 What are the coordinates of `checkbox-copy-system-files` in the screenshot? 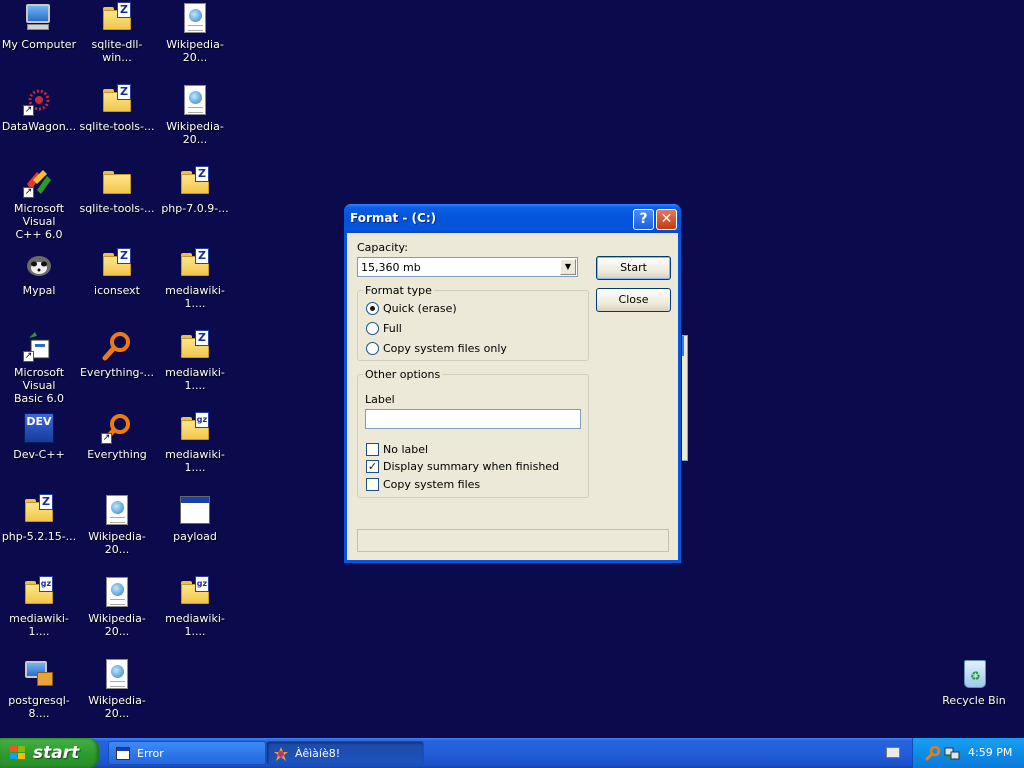 It's located at (372, 484).